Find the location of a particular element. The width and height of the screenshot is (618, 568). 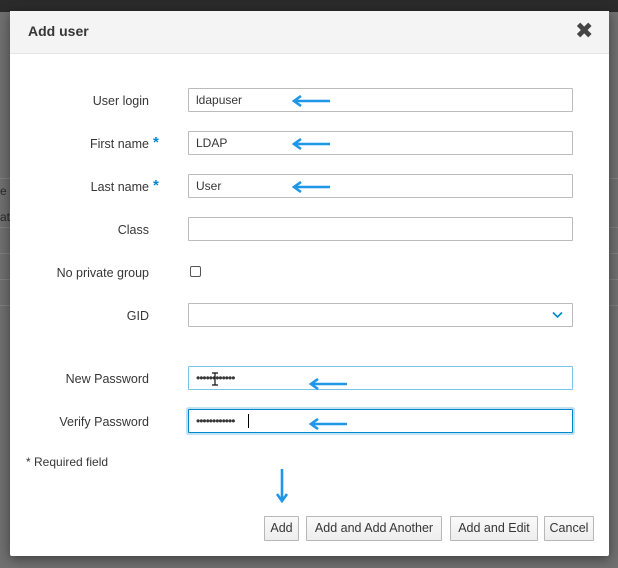

dialog-title: Add user is located at coordinates (58, 31).